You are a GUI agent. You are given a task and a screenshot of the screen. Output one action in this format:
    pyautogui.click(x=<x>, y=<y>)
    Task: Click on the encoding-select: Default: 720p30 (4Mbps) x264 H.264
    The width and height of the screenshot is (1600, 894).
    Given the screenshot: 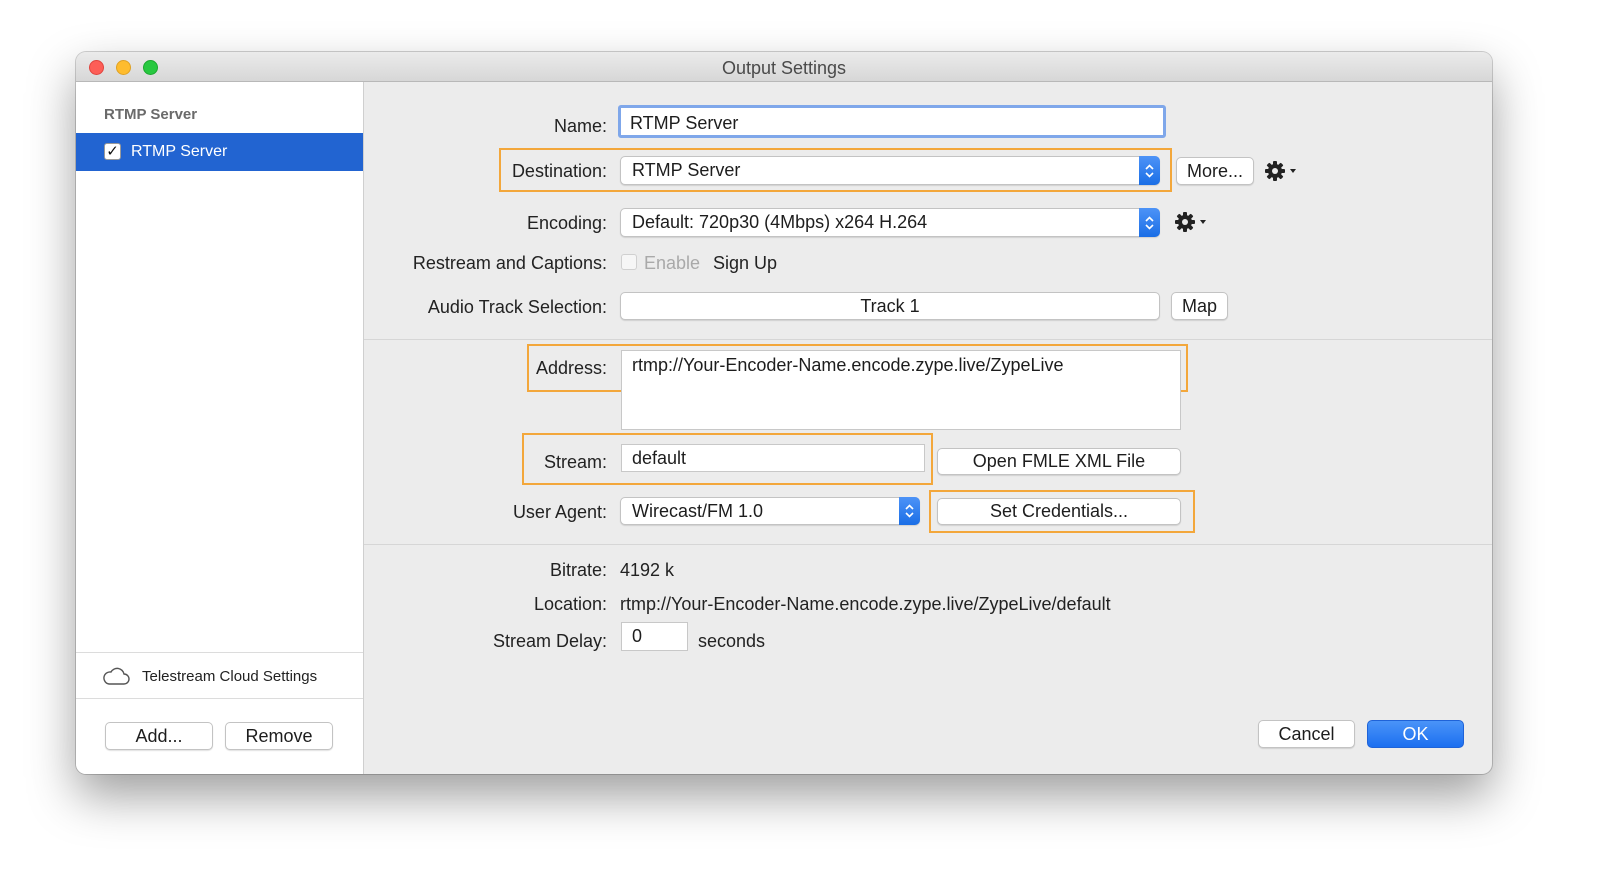 What is the action you would take?
    pyautogui.click(x=890, y=222)
    